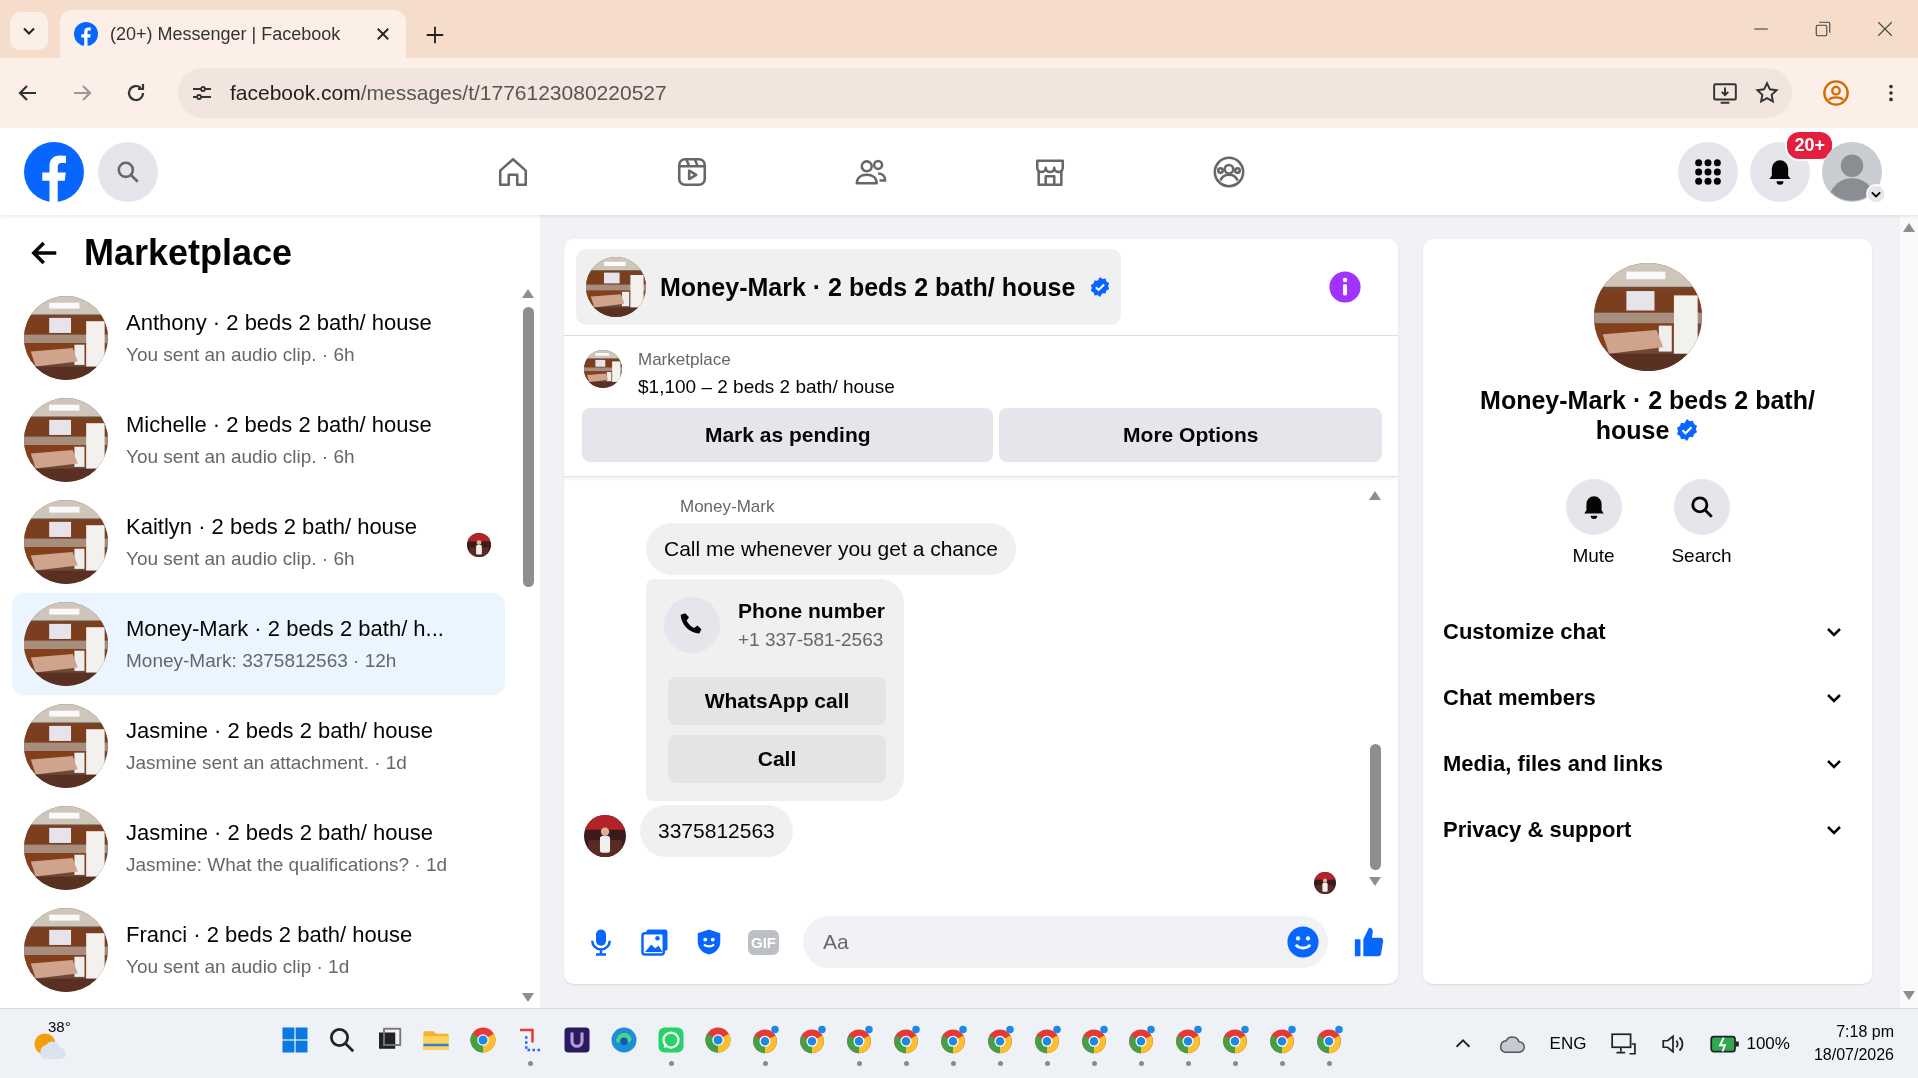 The width and height of the screenshot is (1918, 1078). What do you see at coordinates (29, 31) in the screenshot?
I see `tab-list-button` at bounding box center [29, 31].